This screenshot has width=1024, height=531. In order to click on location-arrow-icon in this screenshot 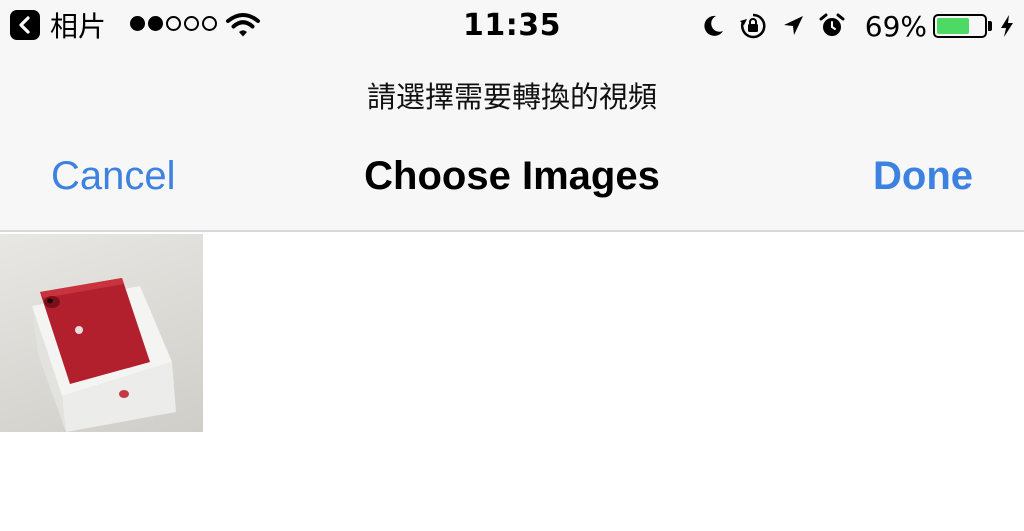, I will do `click(793, 26)`.